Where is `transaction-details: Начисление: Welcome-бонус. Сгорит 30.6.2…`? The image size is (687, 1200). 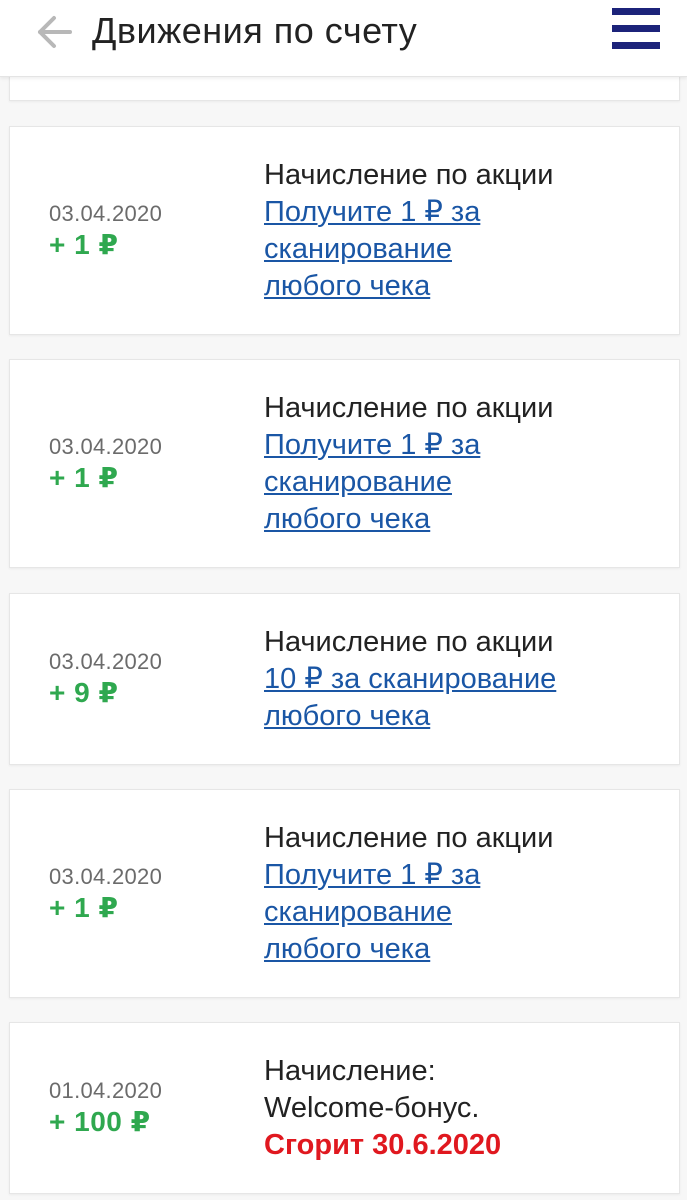
transaction-details: Начисление: Welcome-бонус. Сгорит 30.6.2… is located at coordinates (464, 1108).